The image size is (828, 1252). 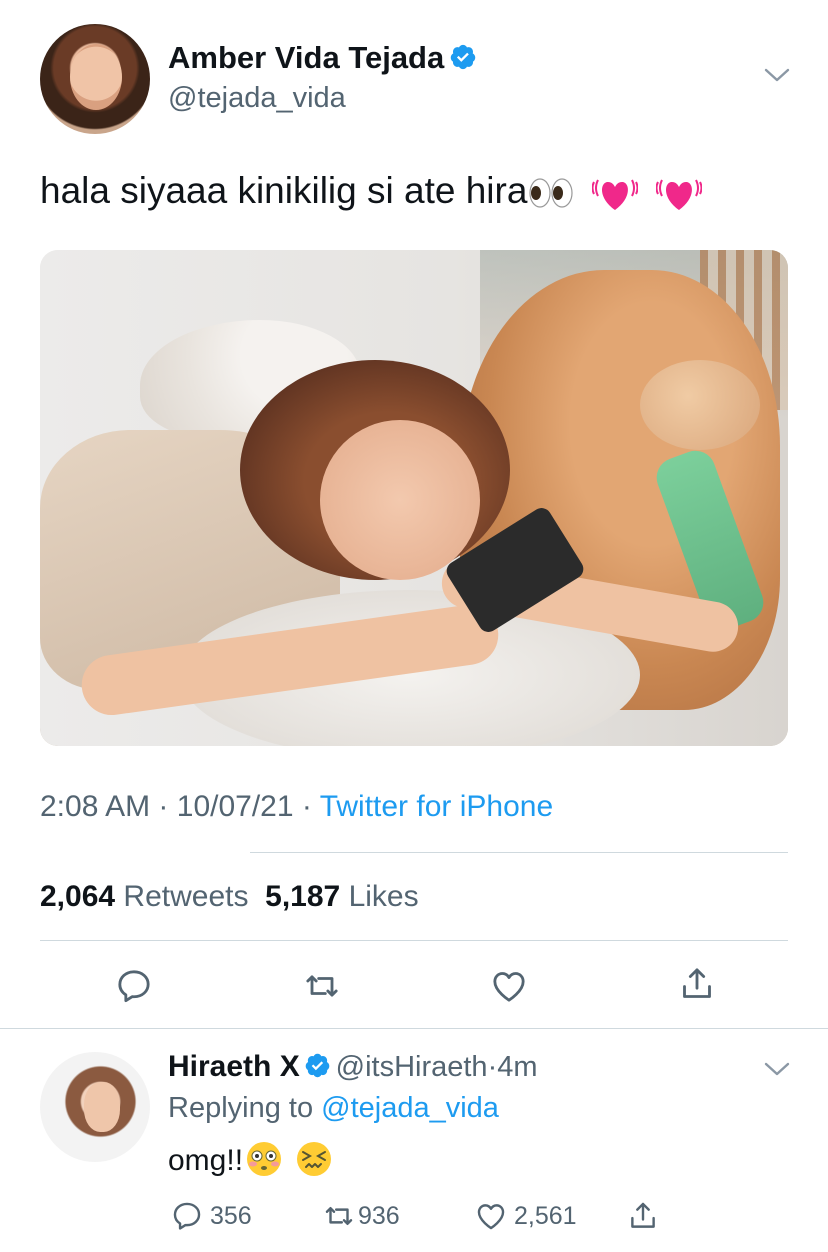 I want to click on tweet-text-row: hala siyaaa kinikilig si ate hira, so click(x=371, y=192).